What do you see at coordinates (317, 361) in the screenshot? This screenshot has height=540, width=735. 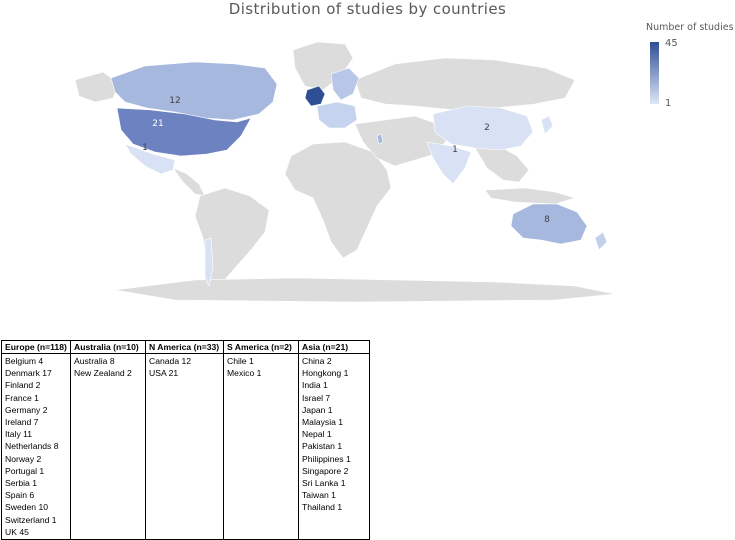 I see `table-cell-item: China 2` at bounding box center [317, 361].